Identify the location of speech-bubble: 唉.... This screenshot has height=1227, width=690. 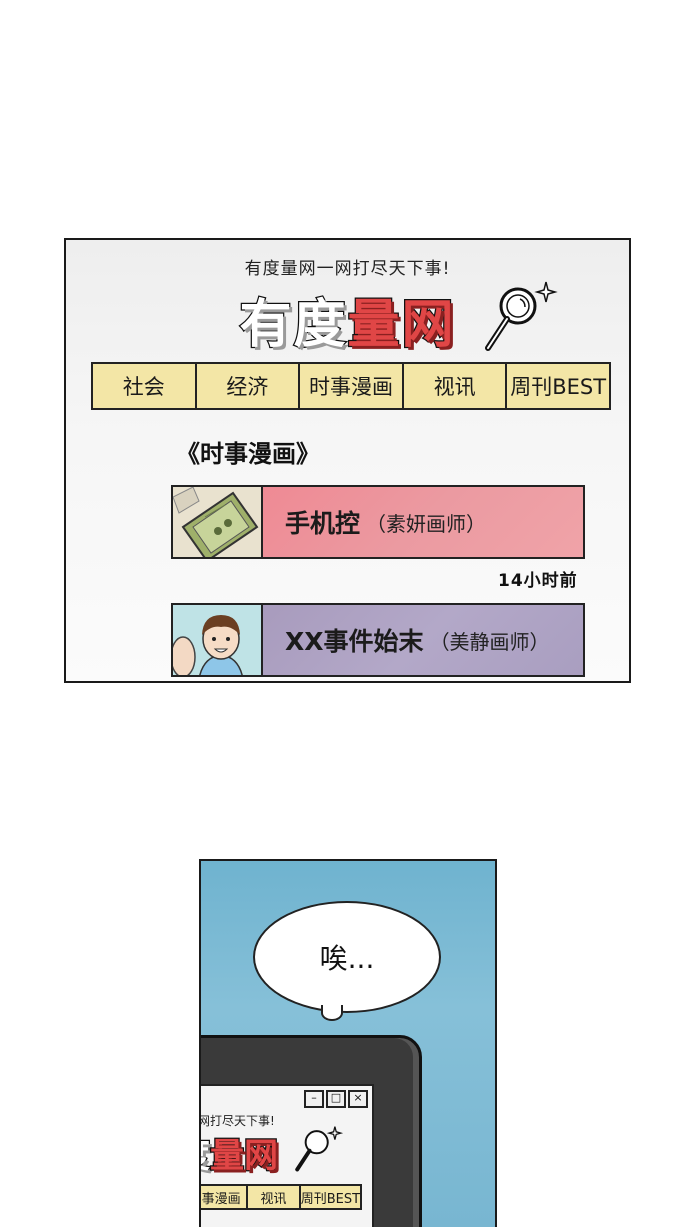
(347, 957).